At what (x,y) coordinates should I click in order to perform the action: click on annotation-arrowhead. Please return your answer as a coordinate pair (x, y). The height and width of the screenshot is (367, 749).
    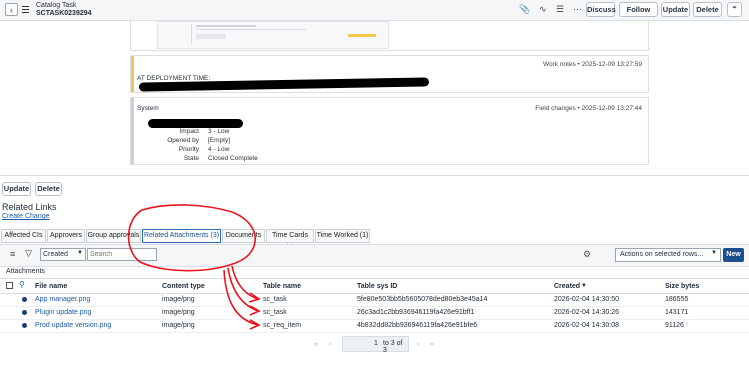
    Looking at the image, I should click on (255, 310).